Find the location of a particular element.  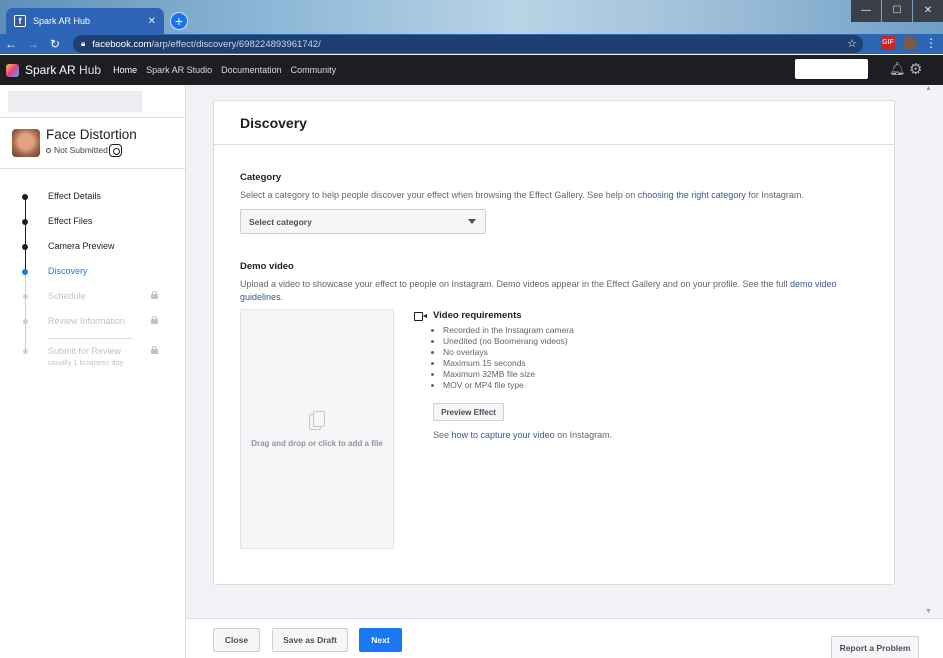

nav-documentation: Documentation is located at coordinates (251, 70).